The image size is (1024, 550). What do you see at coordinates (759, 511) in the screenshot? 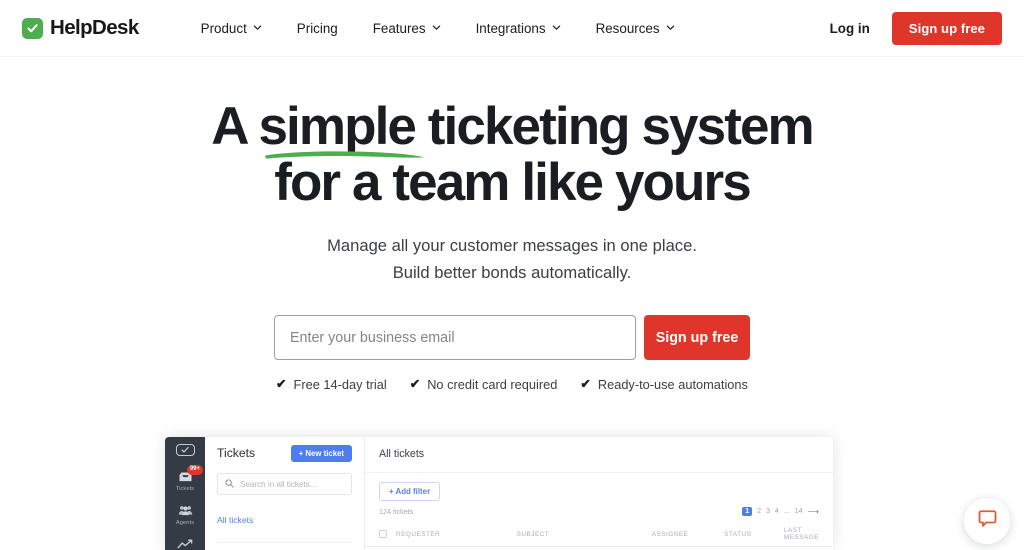
I see `pagination-page-2: 2` at bounding box center [759, 511].